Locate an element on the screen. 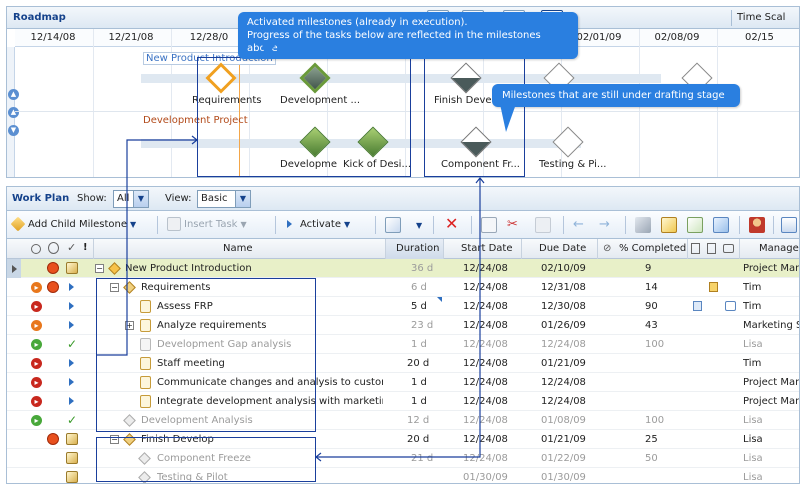 This screenshot has width=800, height=484. document-icon is located at coordinates (697, 306).